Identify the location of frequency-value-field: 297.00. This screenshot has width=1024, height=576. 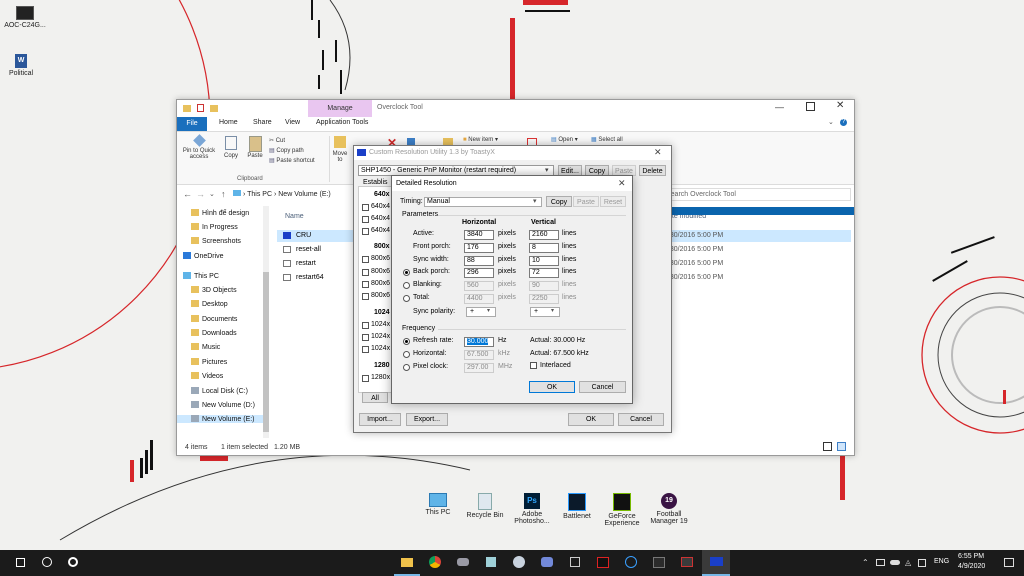
(479, 368).